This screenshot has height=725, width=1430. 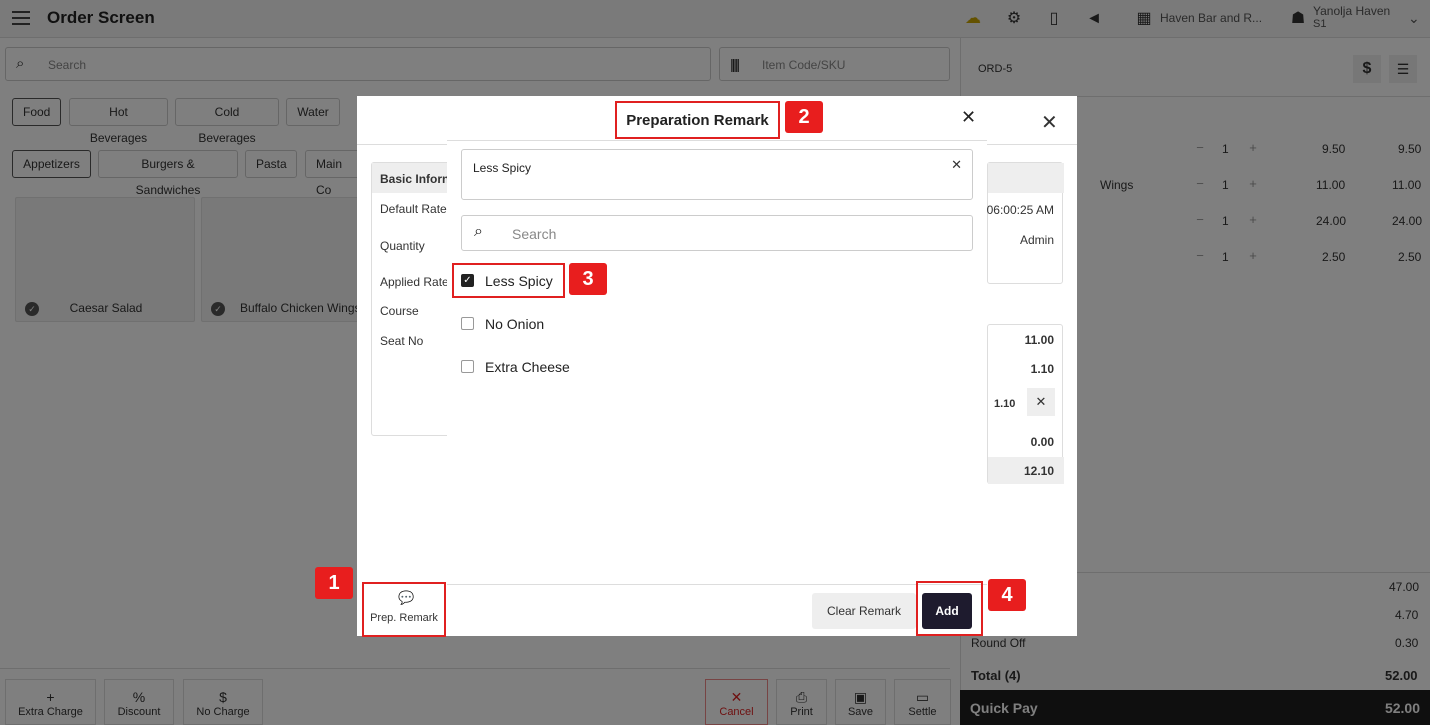 I want to click on annotation-badge-2: 2, so click(x=804, y=117).